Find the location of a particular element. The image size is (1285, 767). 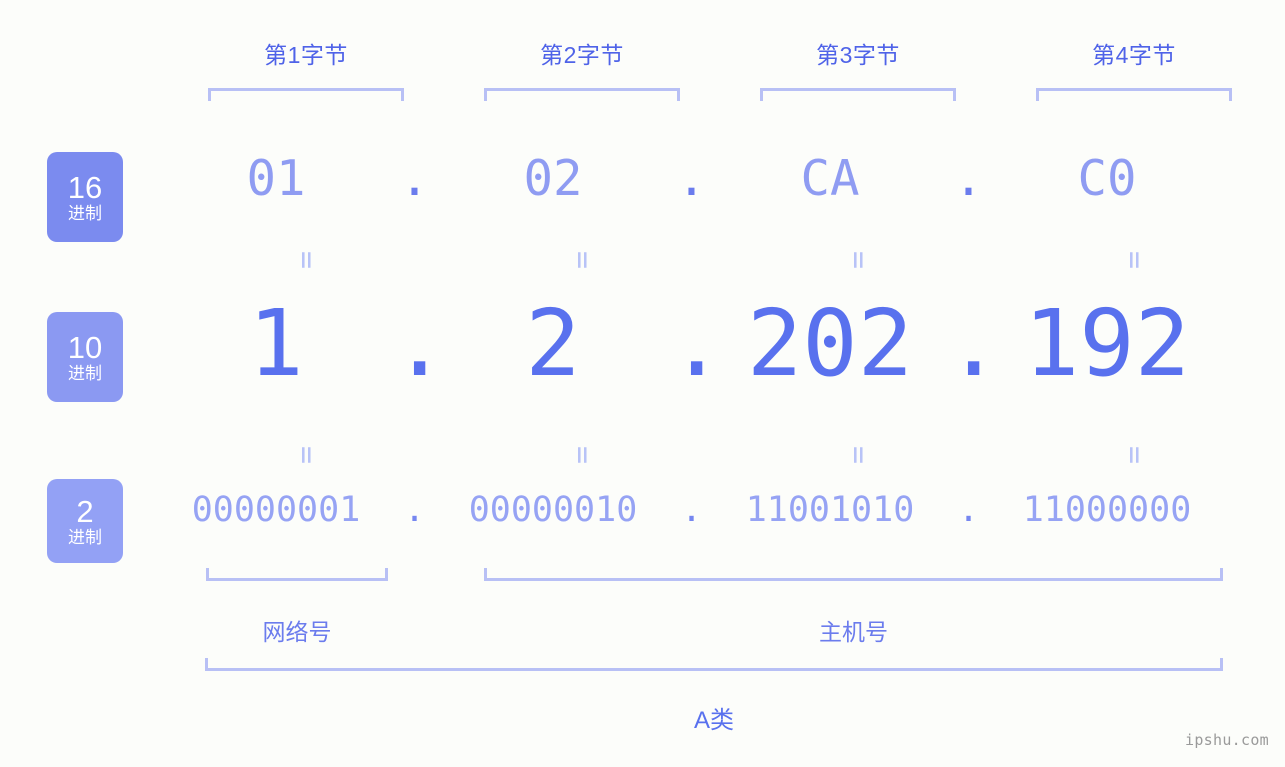

hex-octet-2: 02 is located at coordinates (553, 178).